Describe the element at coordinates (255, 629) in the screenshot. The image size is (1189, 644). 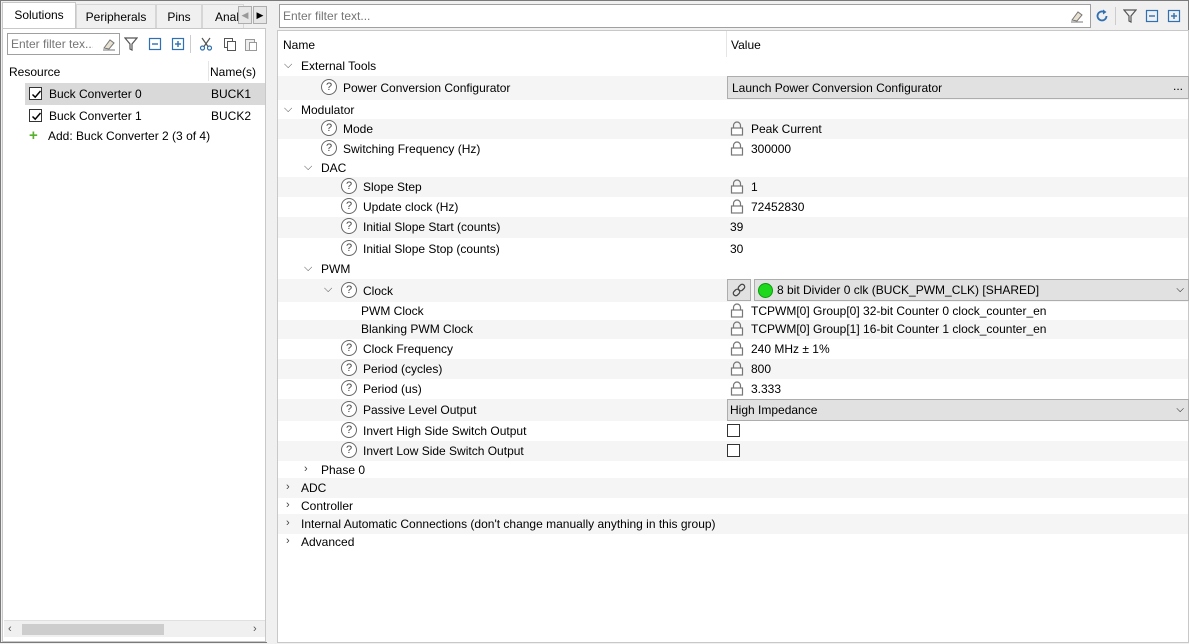
I see `scroll-right-icon: ›` at that location.